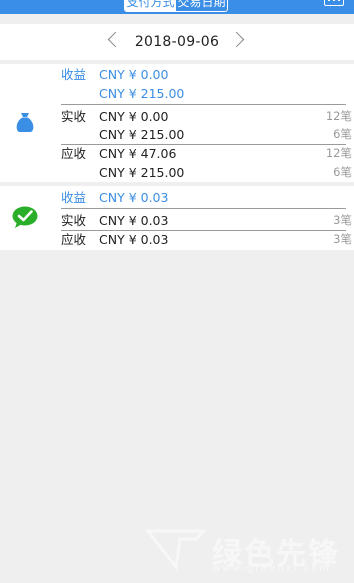 The height and width of the screenshot is (583, 354). What do you see at coordinates (207, 134) in the screenshot?
I see `received-row: CNY ¥ 215.00 6笔` at bounding box center [207, 134].